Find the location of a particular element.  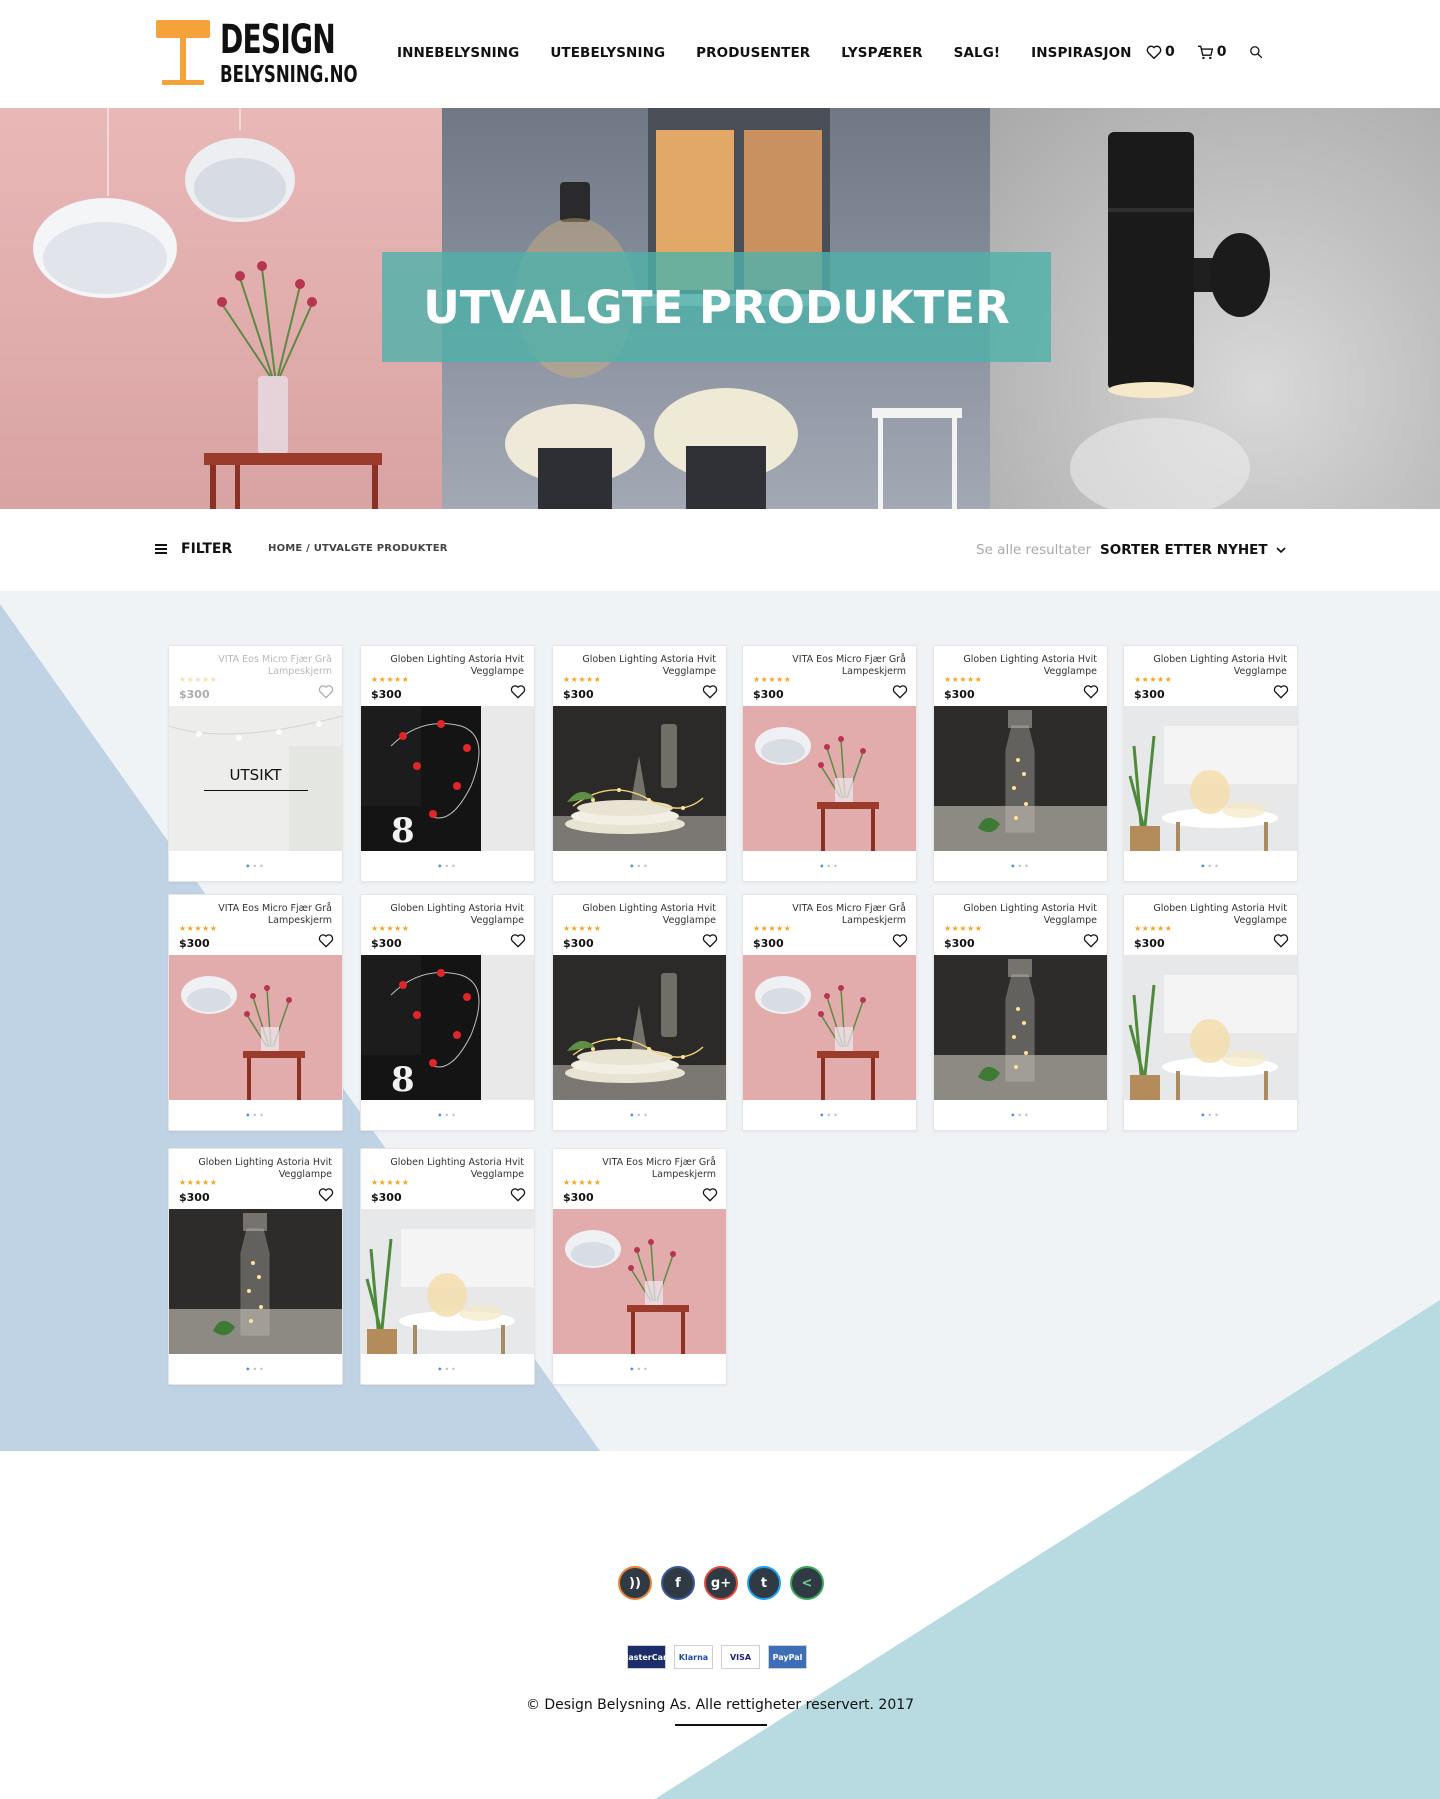

hero-image-pink-room is located at coordinates (221, 308).